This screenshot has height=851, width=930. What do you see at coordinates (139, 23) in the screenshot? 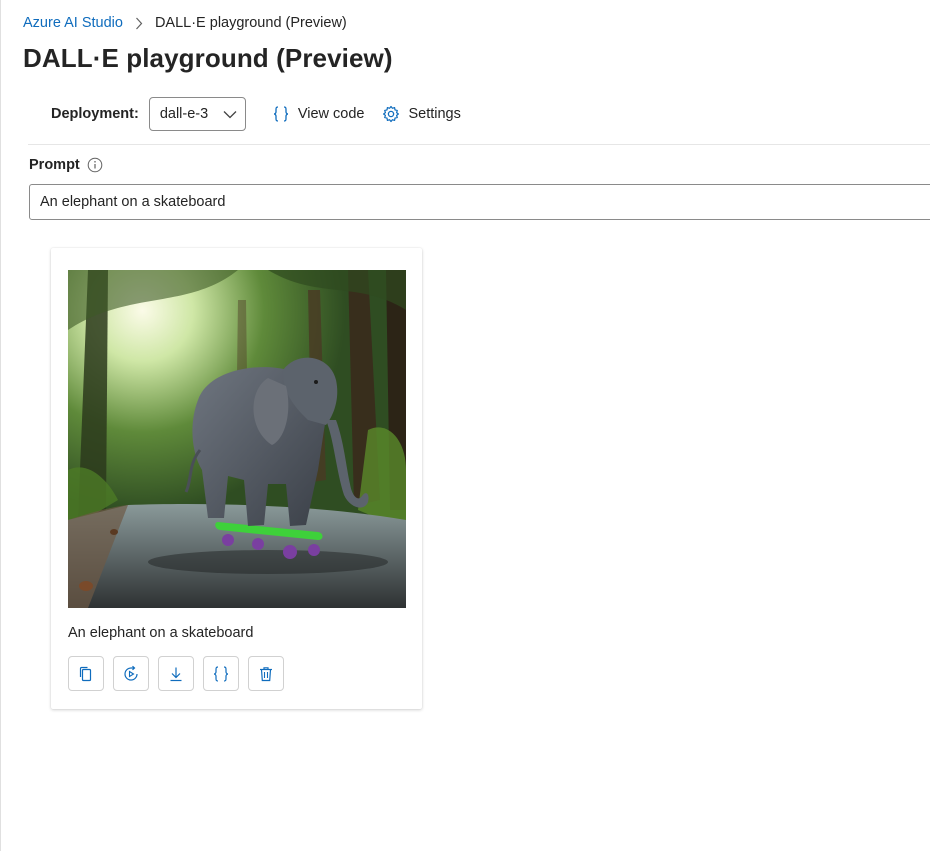
I see `chevron-right-icon` at bounding box center [139, 23].